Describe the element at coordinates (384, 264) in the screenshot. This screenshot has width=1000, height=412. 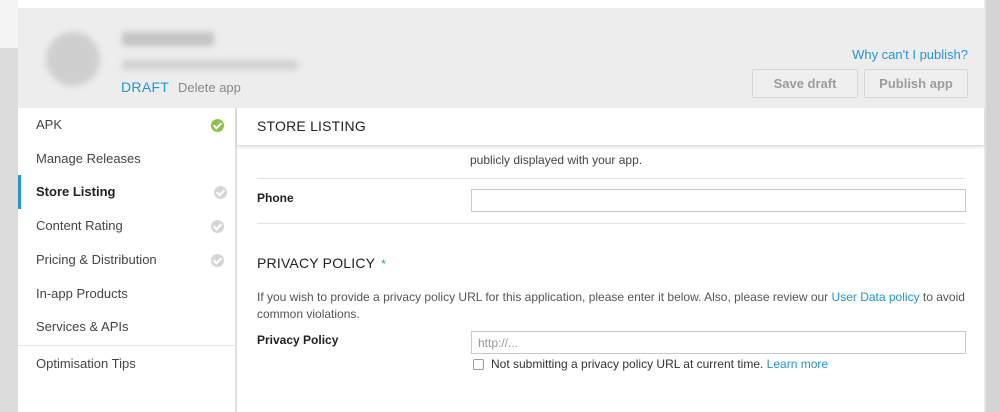
I see `required-marker: *` at that location.